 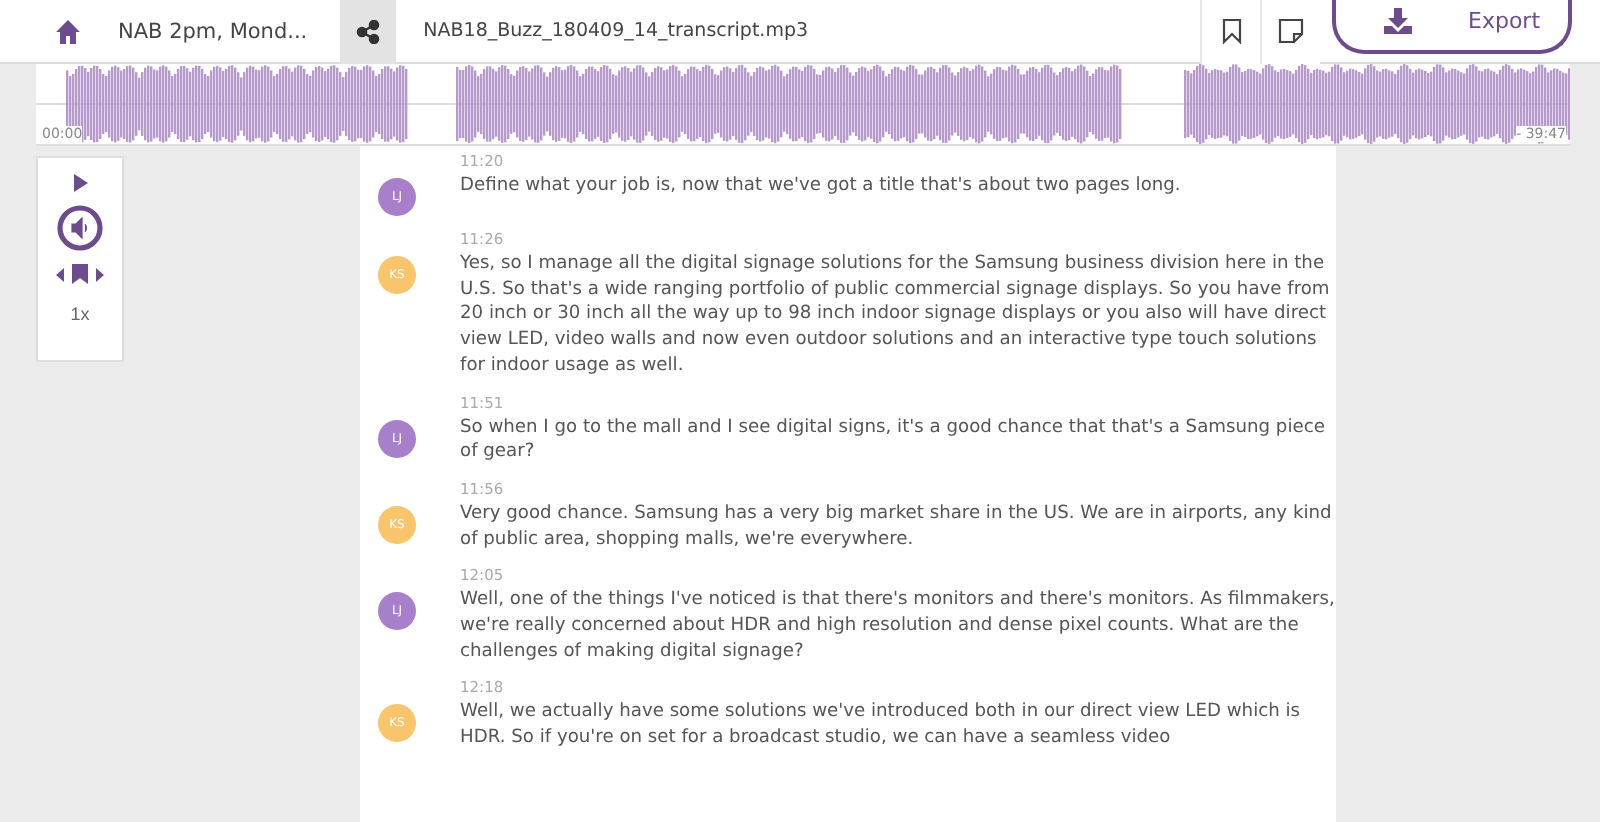 I want to click on transcript-text: Yes, so I manage all the digital signage solutions for the Samsung business division here in the U.S. So that's a wide ranging portfolio of public commercial signage displays. So you have from 20 inch or 30 inch all the way up to 98 inch indoor signage displays or you also will have direct view LED, video walls and now even outdoor solutions and an interactive type touch solutions for indoor usage as well., so click(x=896, y=316).